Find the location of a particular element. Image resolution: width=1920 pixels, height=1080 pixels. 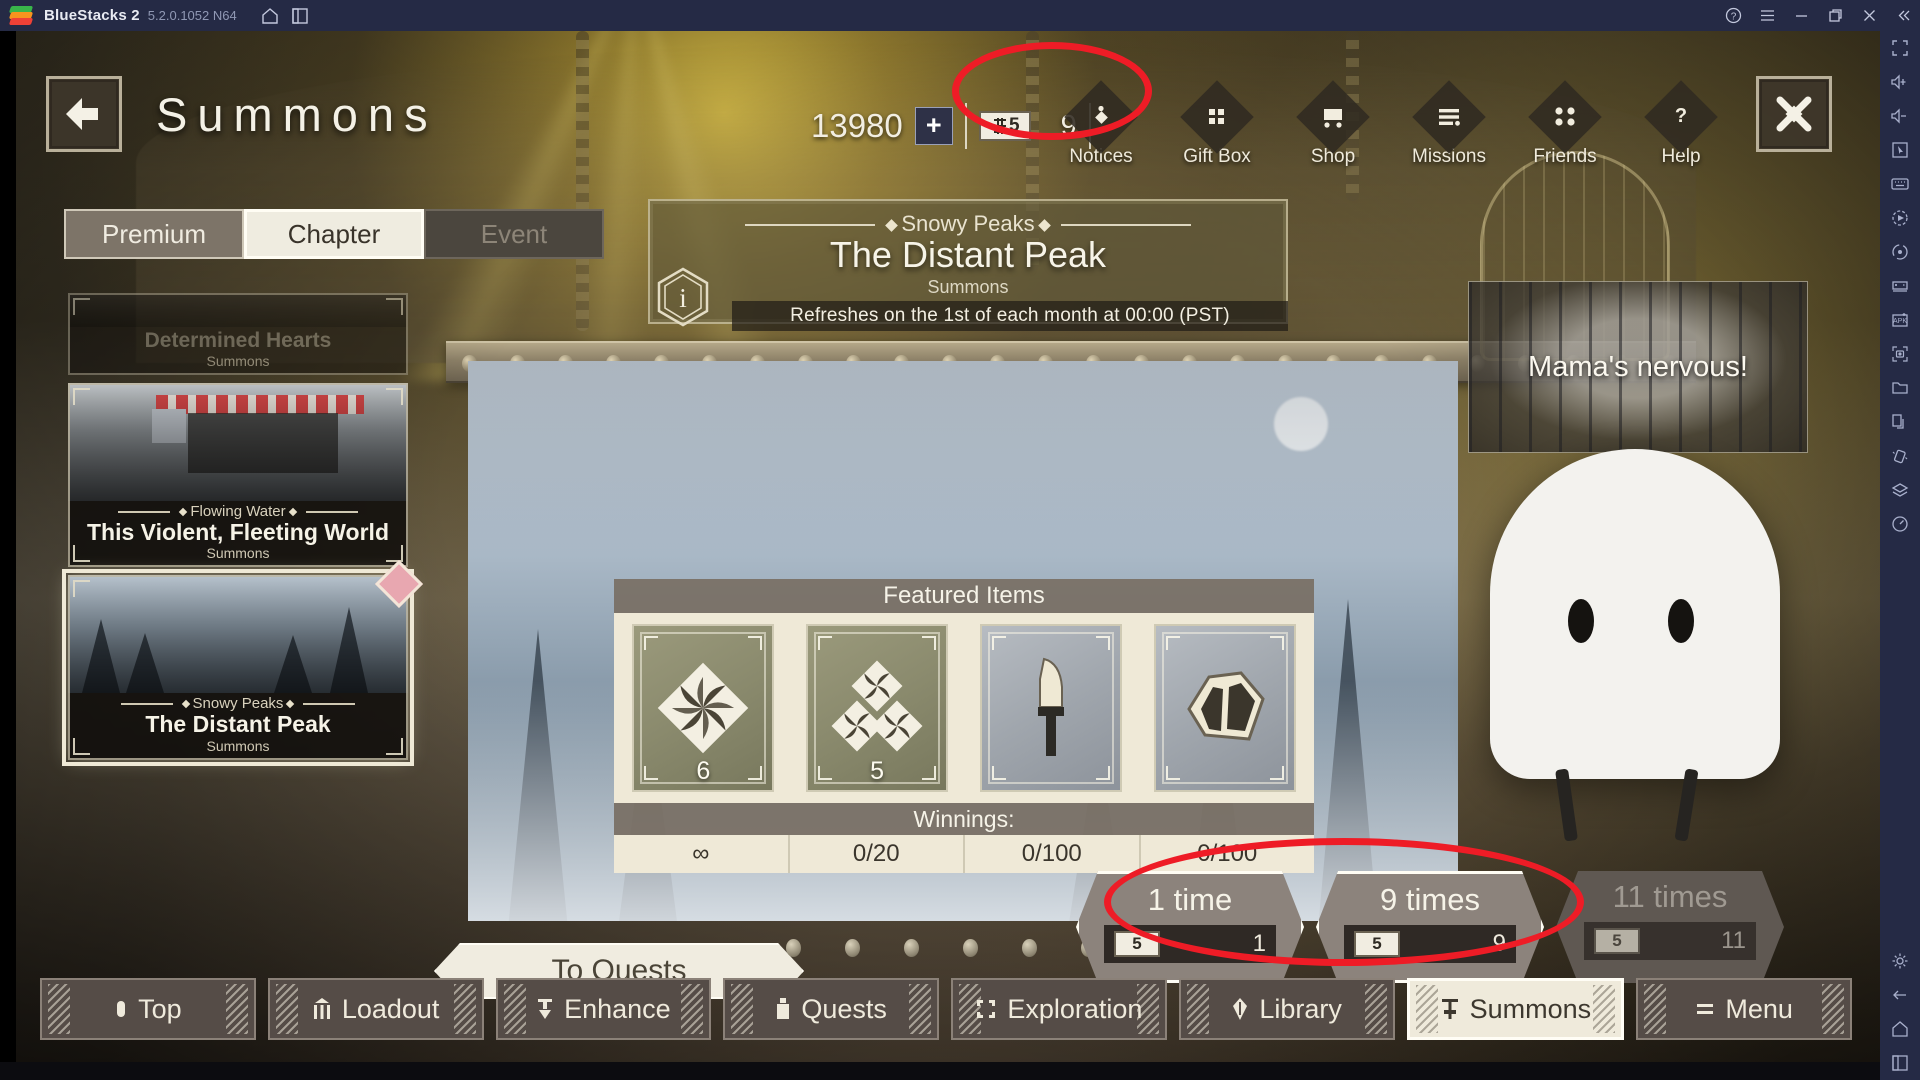

bottom-nav-loadout: Loadout is located at coordinates (375, 1009).